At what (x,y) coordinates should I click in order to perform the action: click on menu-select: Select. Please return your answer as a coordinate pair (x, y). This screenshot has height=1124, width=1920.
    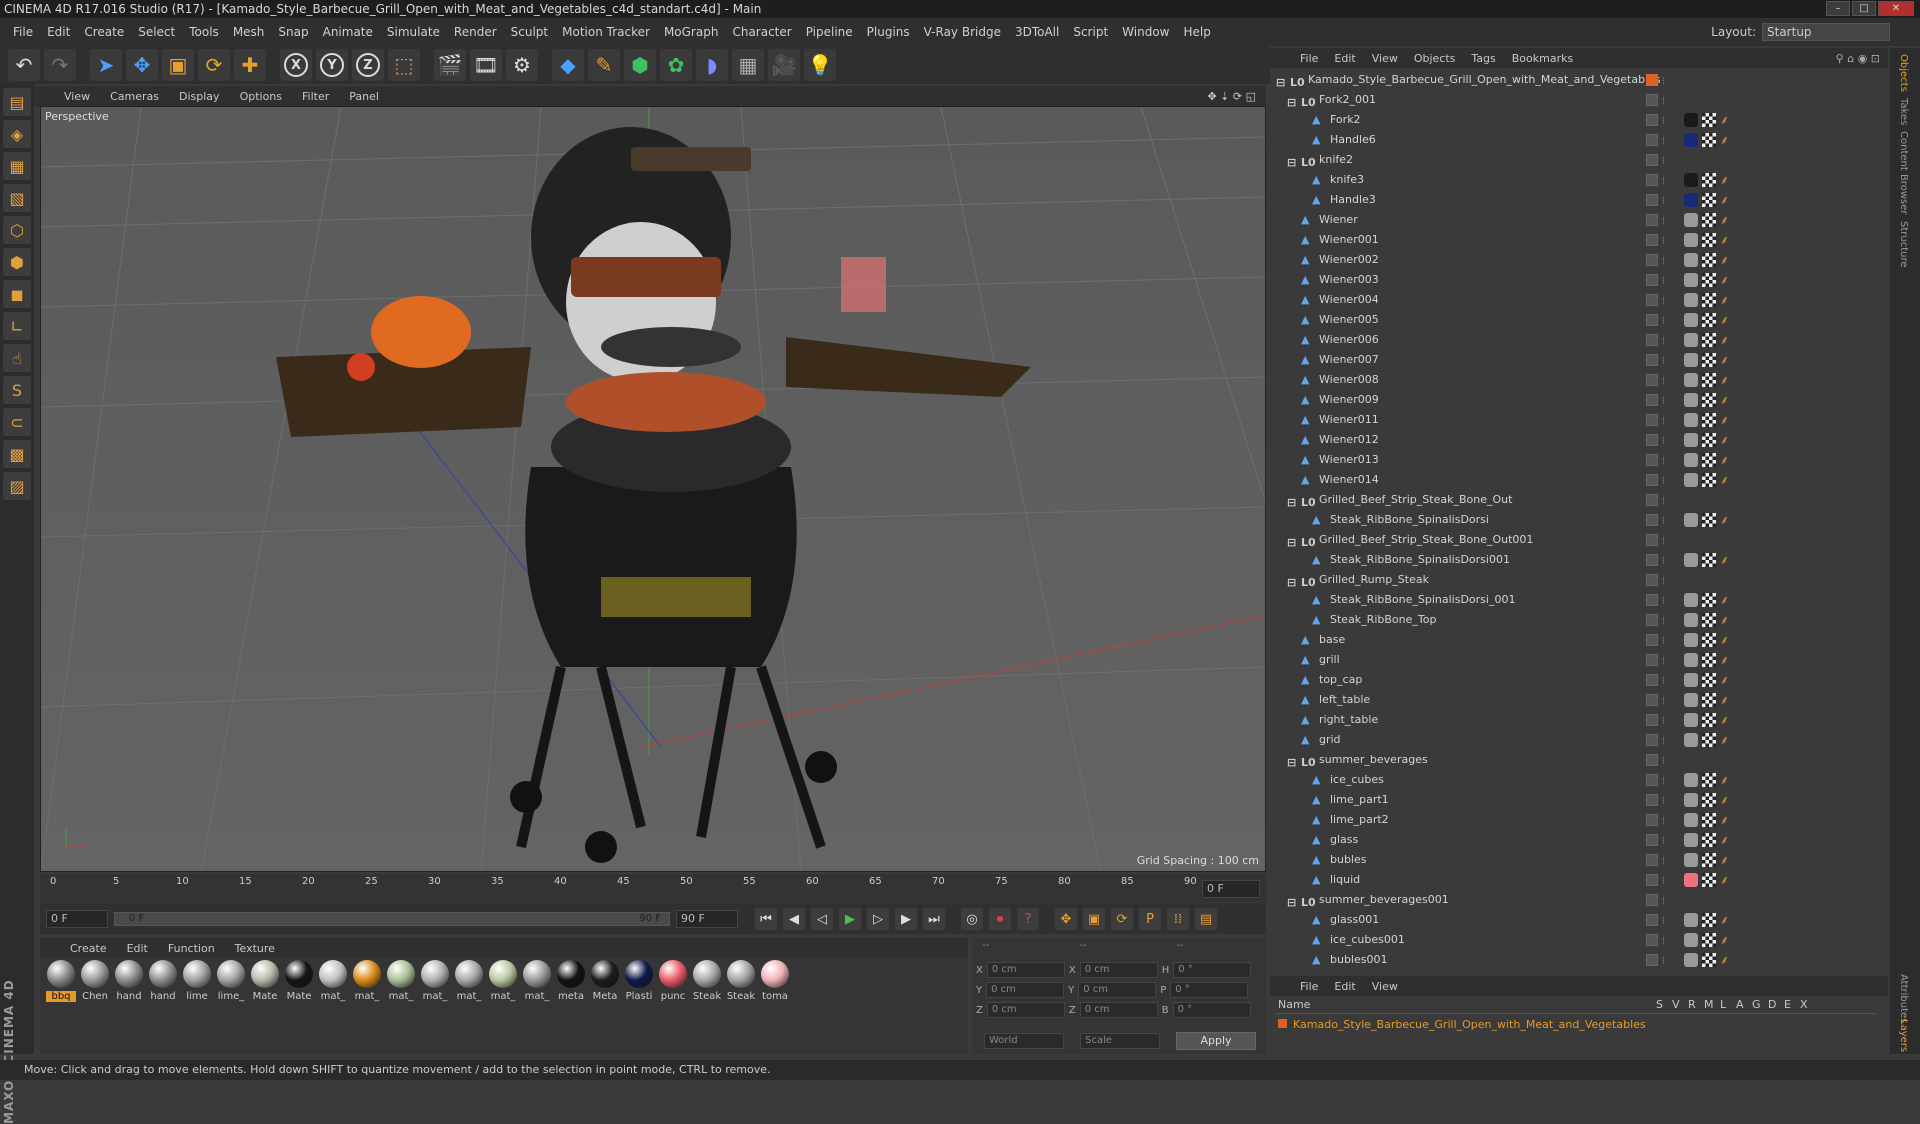
    Looking at the image, I should click on (156, 32).